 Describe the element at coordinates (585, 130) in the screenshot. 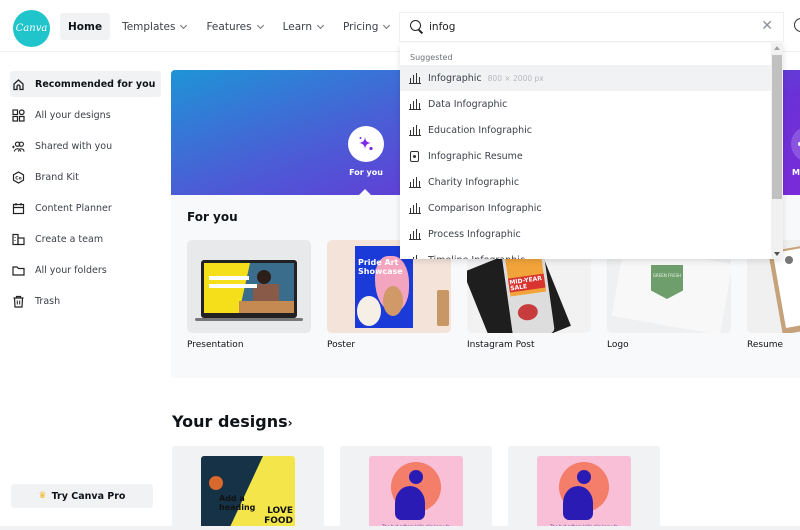

I see `suggestion-item: Education Infographic` at that location.